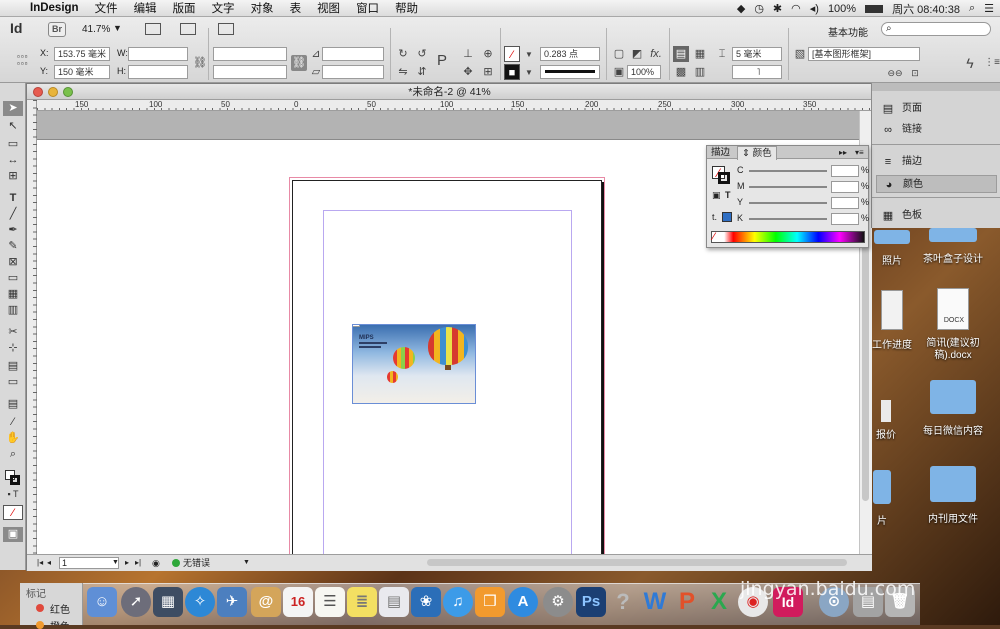 This screenshot has height=629, width=1000. Describe the element at coordinates (250, 72) in the screenshot. I see `scale-y-input` at that location.